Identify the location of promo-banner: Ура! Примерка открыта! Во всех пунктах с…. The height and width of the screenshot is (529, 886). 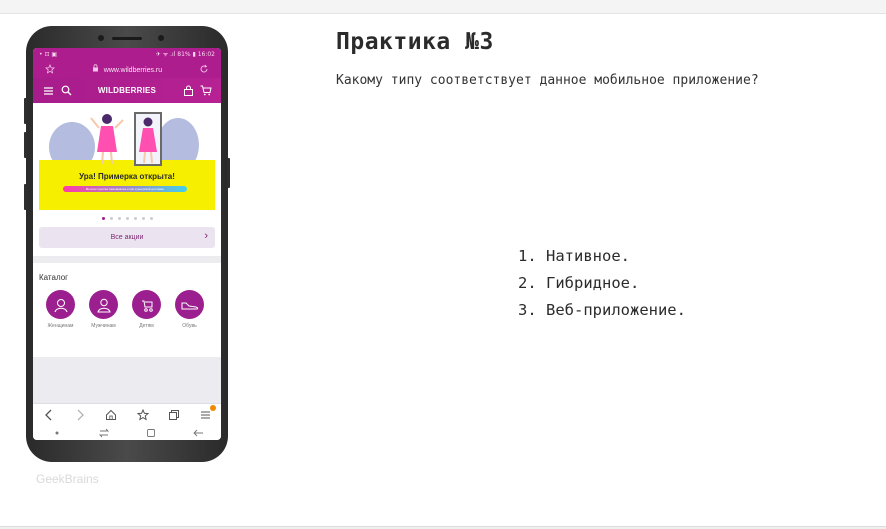
(127, 159).